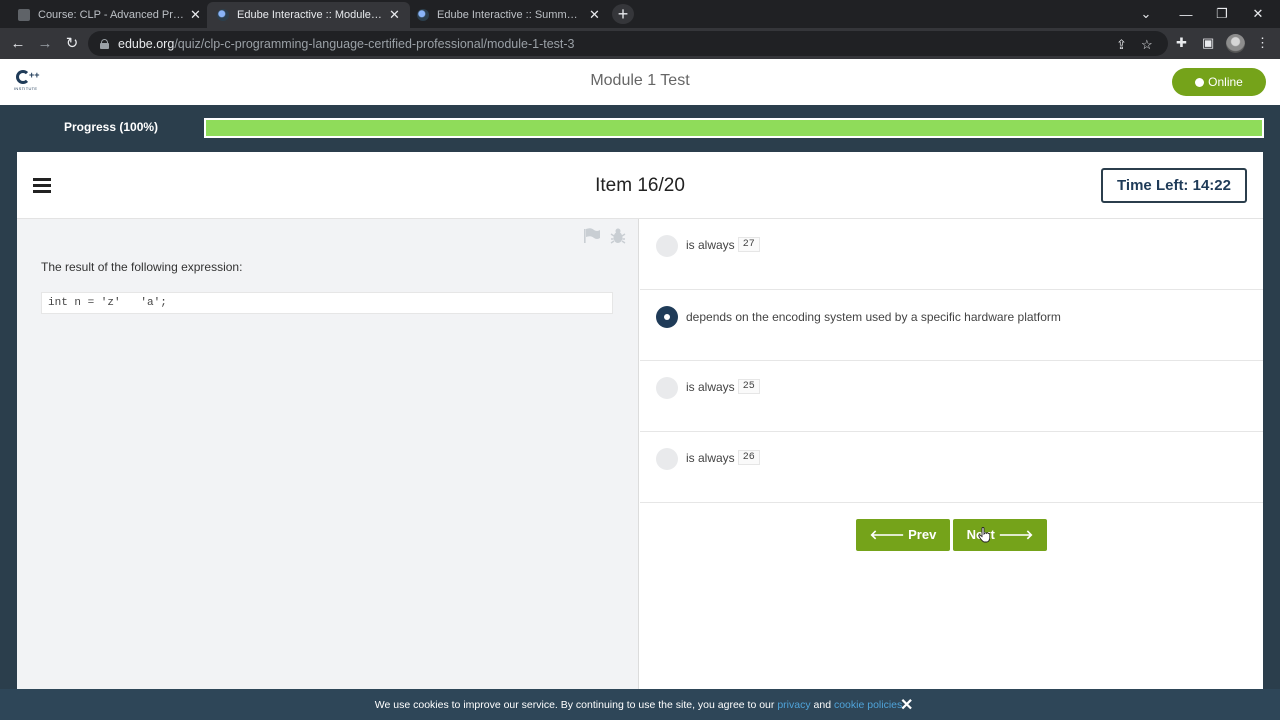 Image resolution: width=1280 pixels, height=720 pixels. What do you see at coordinates (906, 705) in the screenshot?
I see `cookie-close-icon: ✕` at bounding box center [906, 705].